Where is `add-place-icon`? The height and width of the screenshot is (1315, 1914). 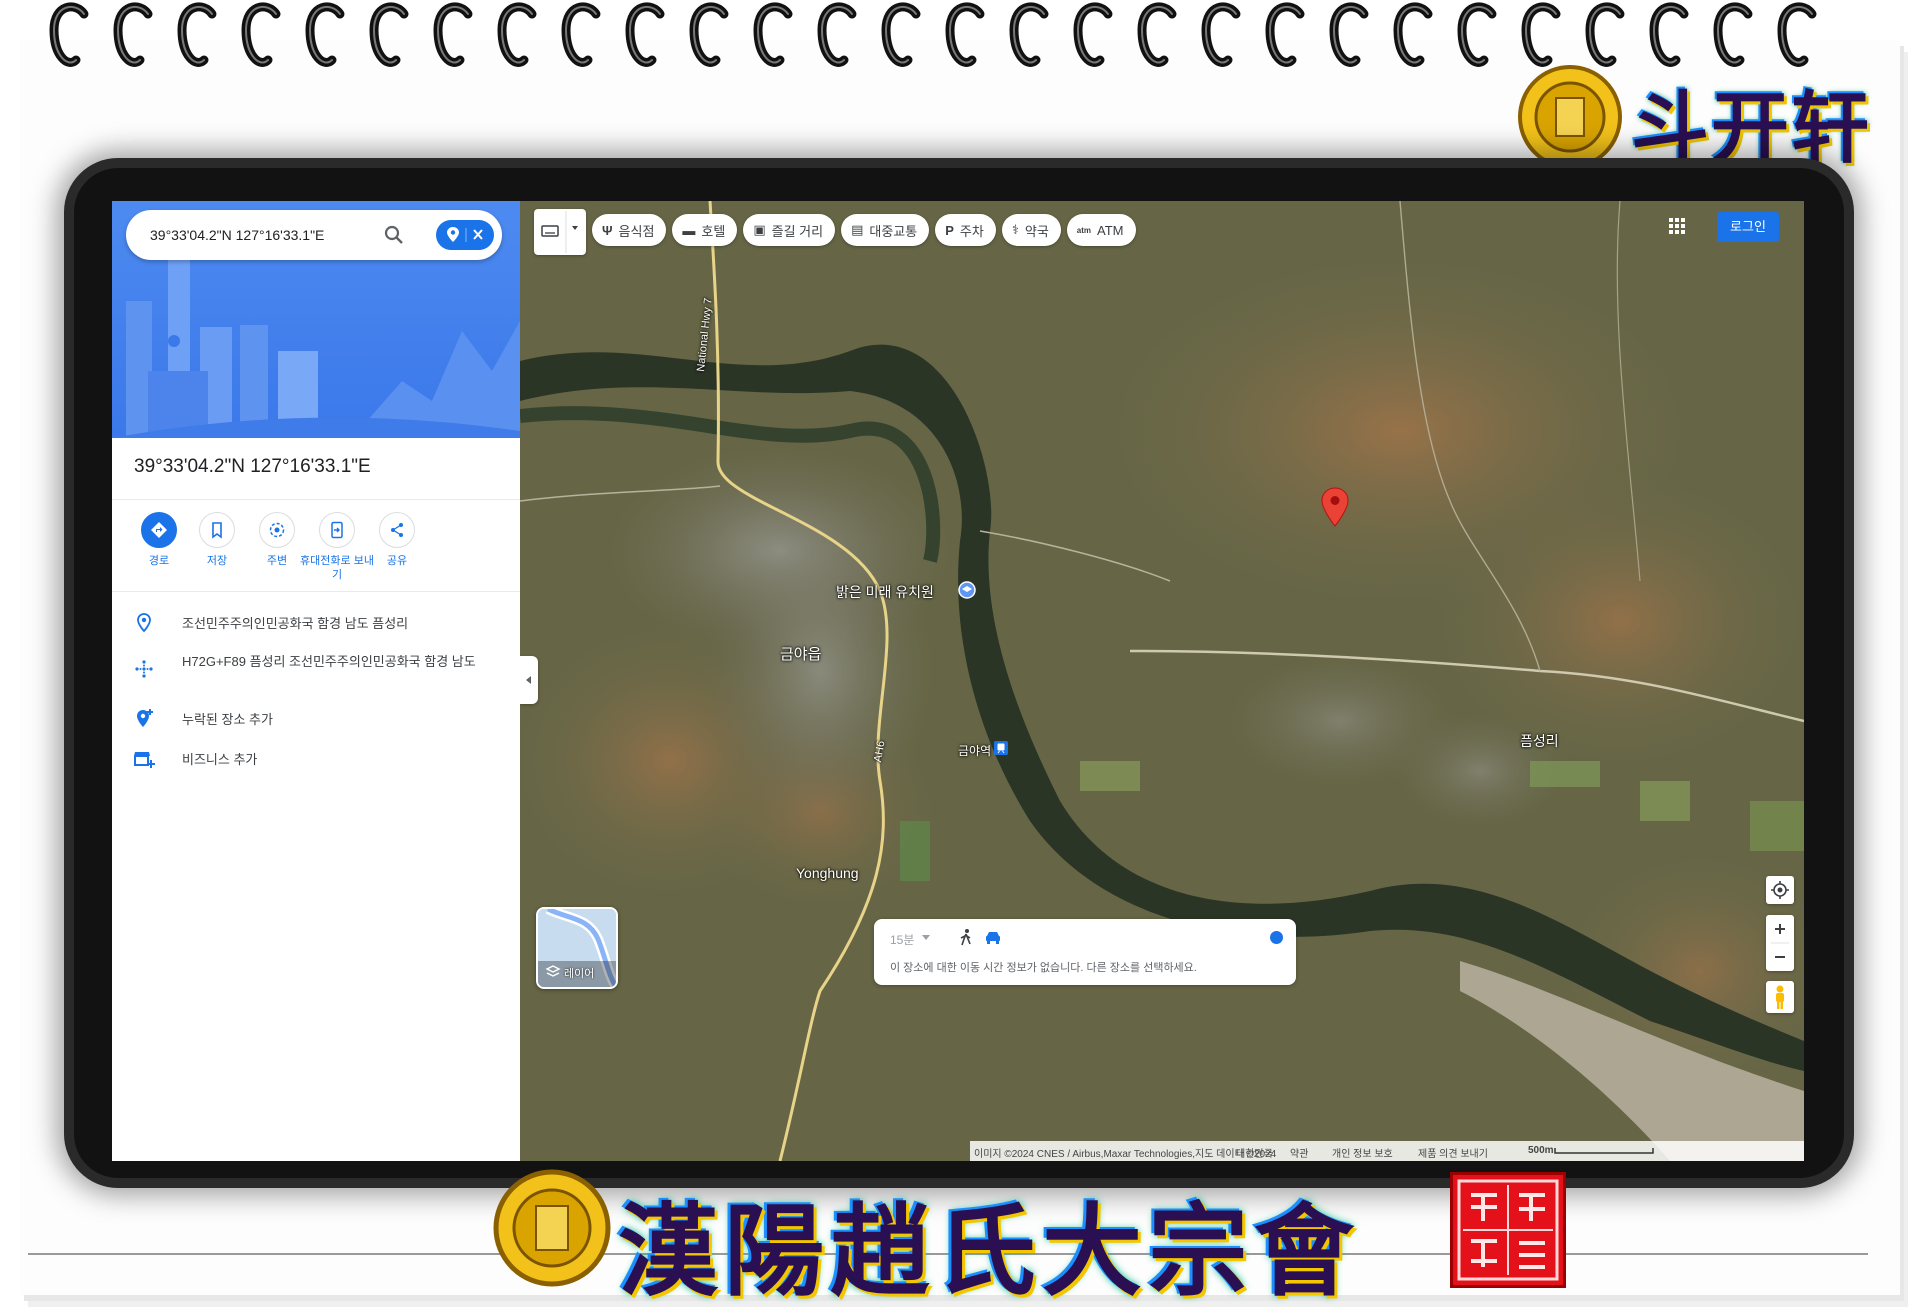 add-place-icon is located at coordinates (145, 718).